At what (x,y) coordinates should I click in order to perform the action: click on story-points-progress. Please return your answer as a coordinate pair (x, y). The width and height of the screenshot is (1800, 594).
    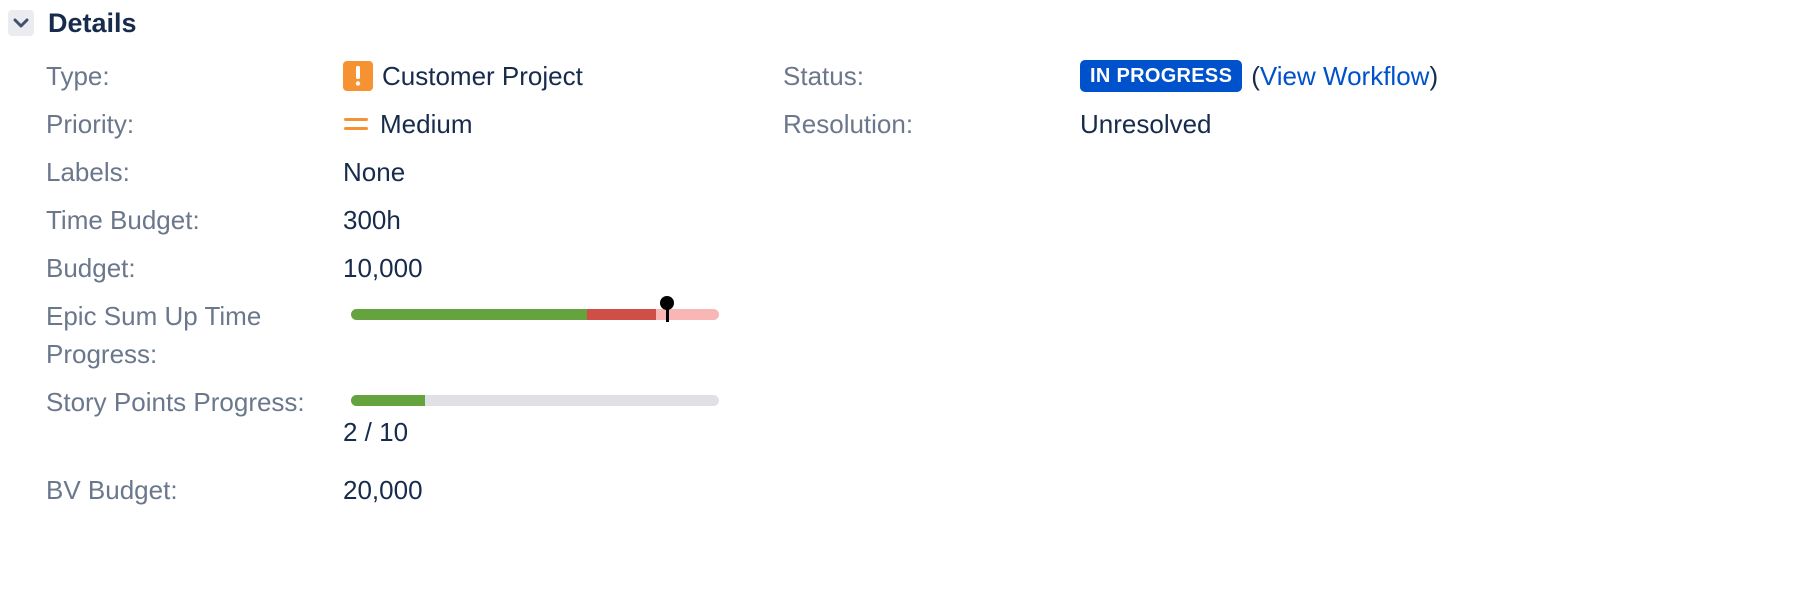
    Looking at the image, I should click on (535, 400).